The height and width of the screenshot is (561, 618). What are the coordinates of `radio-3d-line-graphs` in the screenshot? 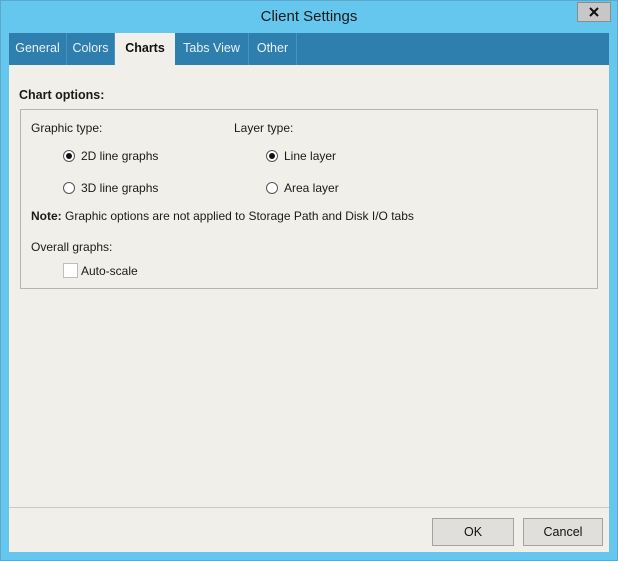 It's located at (69, 188).